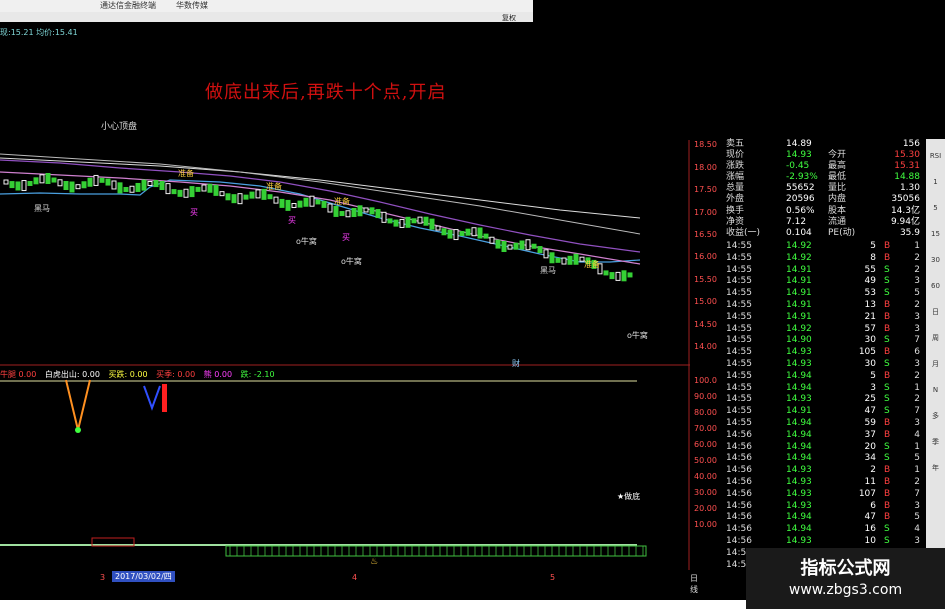 This screenshot has width=945, height=609. What do you see at coordinates (823, 293) in the screenshot?
I see `tick-row: 14:55 14.91 53 S 5` at bounding box center [823, 293].